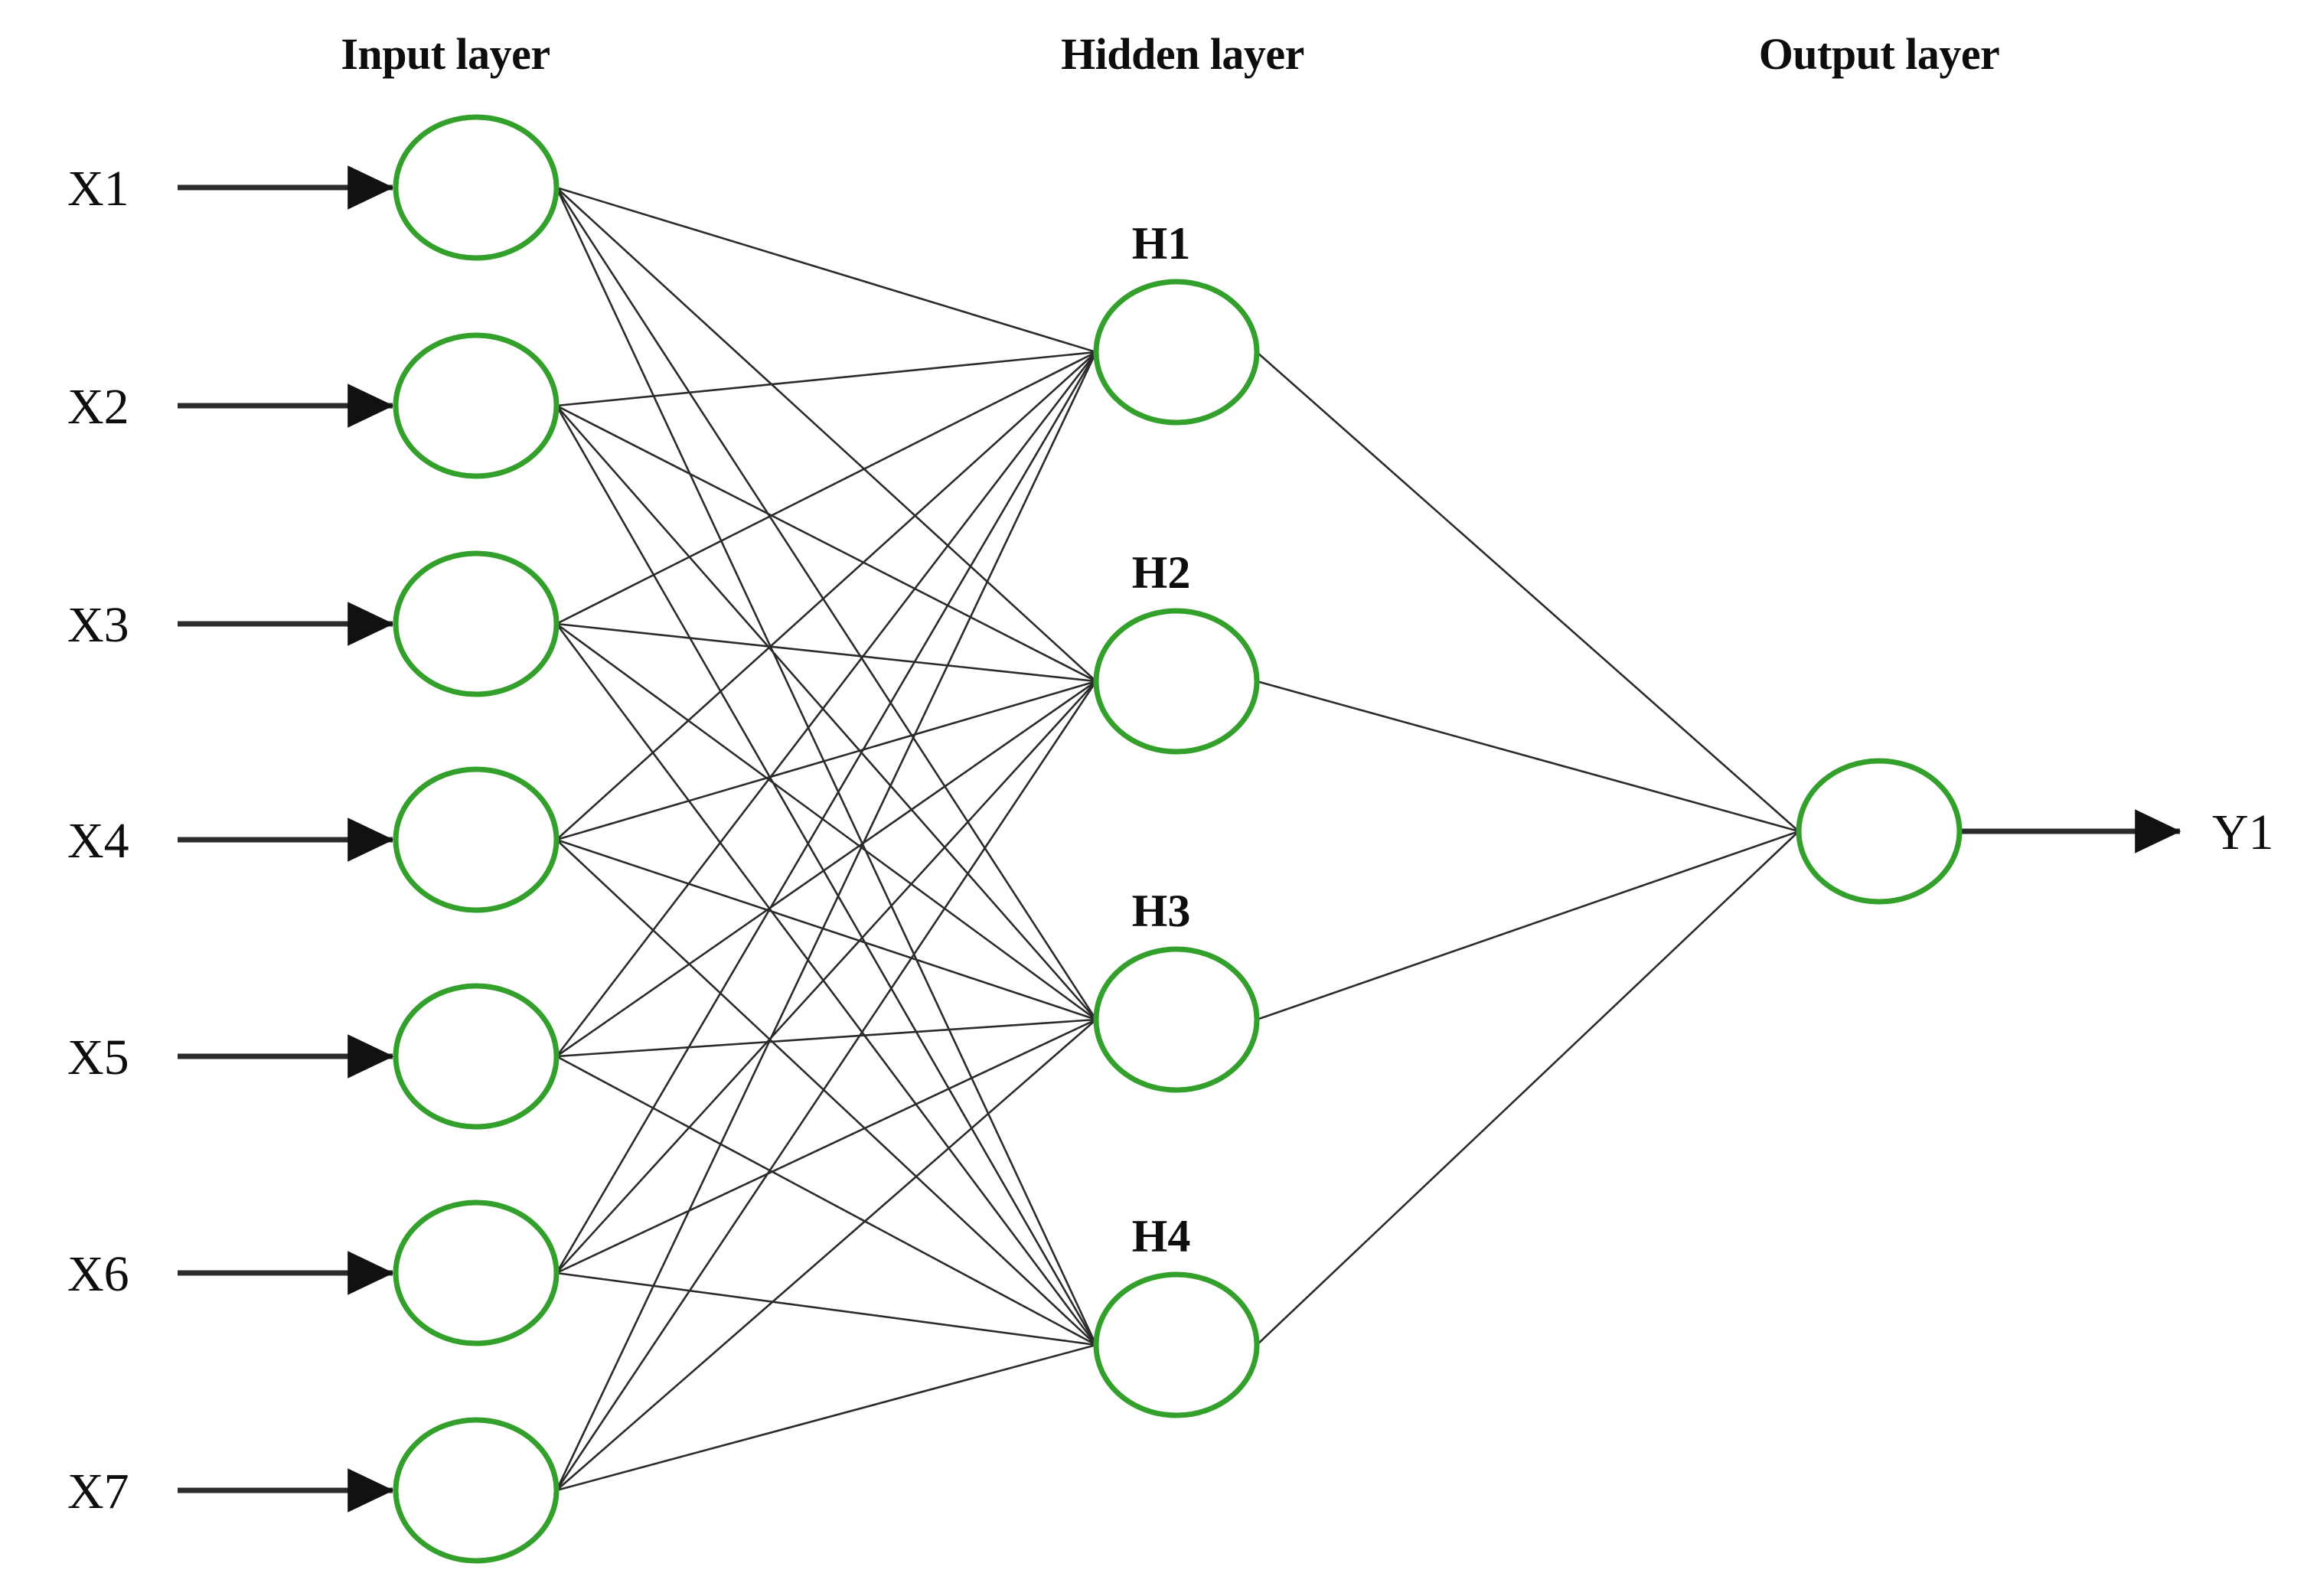 The height and width of the screenshot is (1596, 2307). I want to click on connection-X1-H3, so click(826, 603).